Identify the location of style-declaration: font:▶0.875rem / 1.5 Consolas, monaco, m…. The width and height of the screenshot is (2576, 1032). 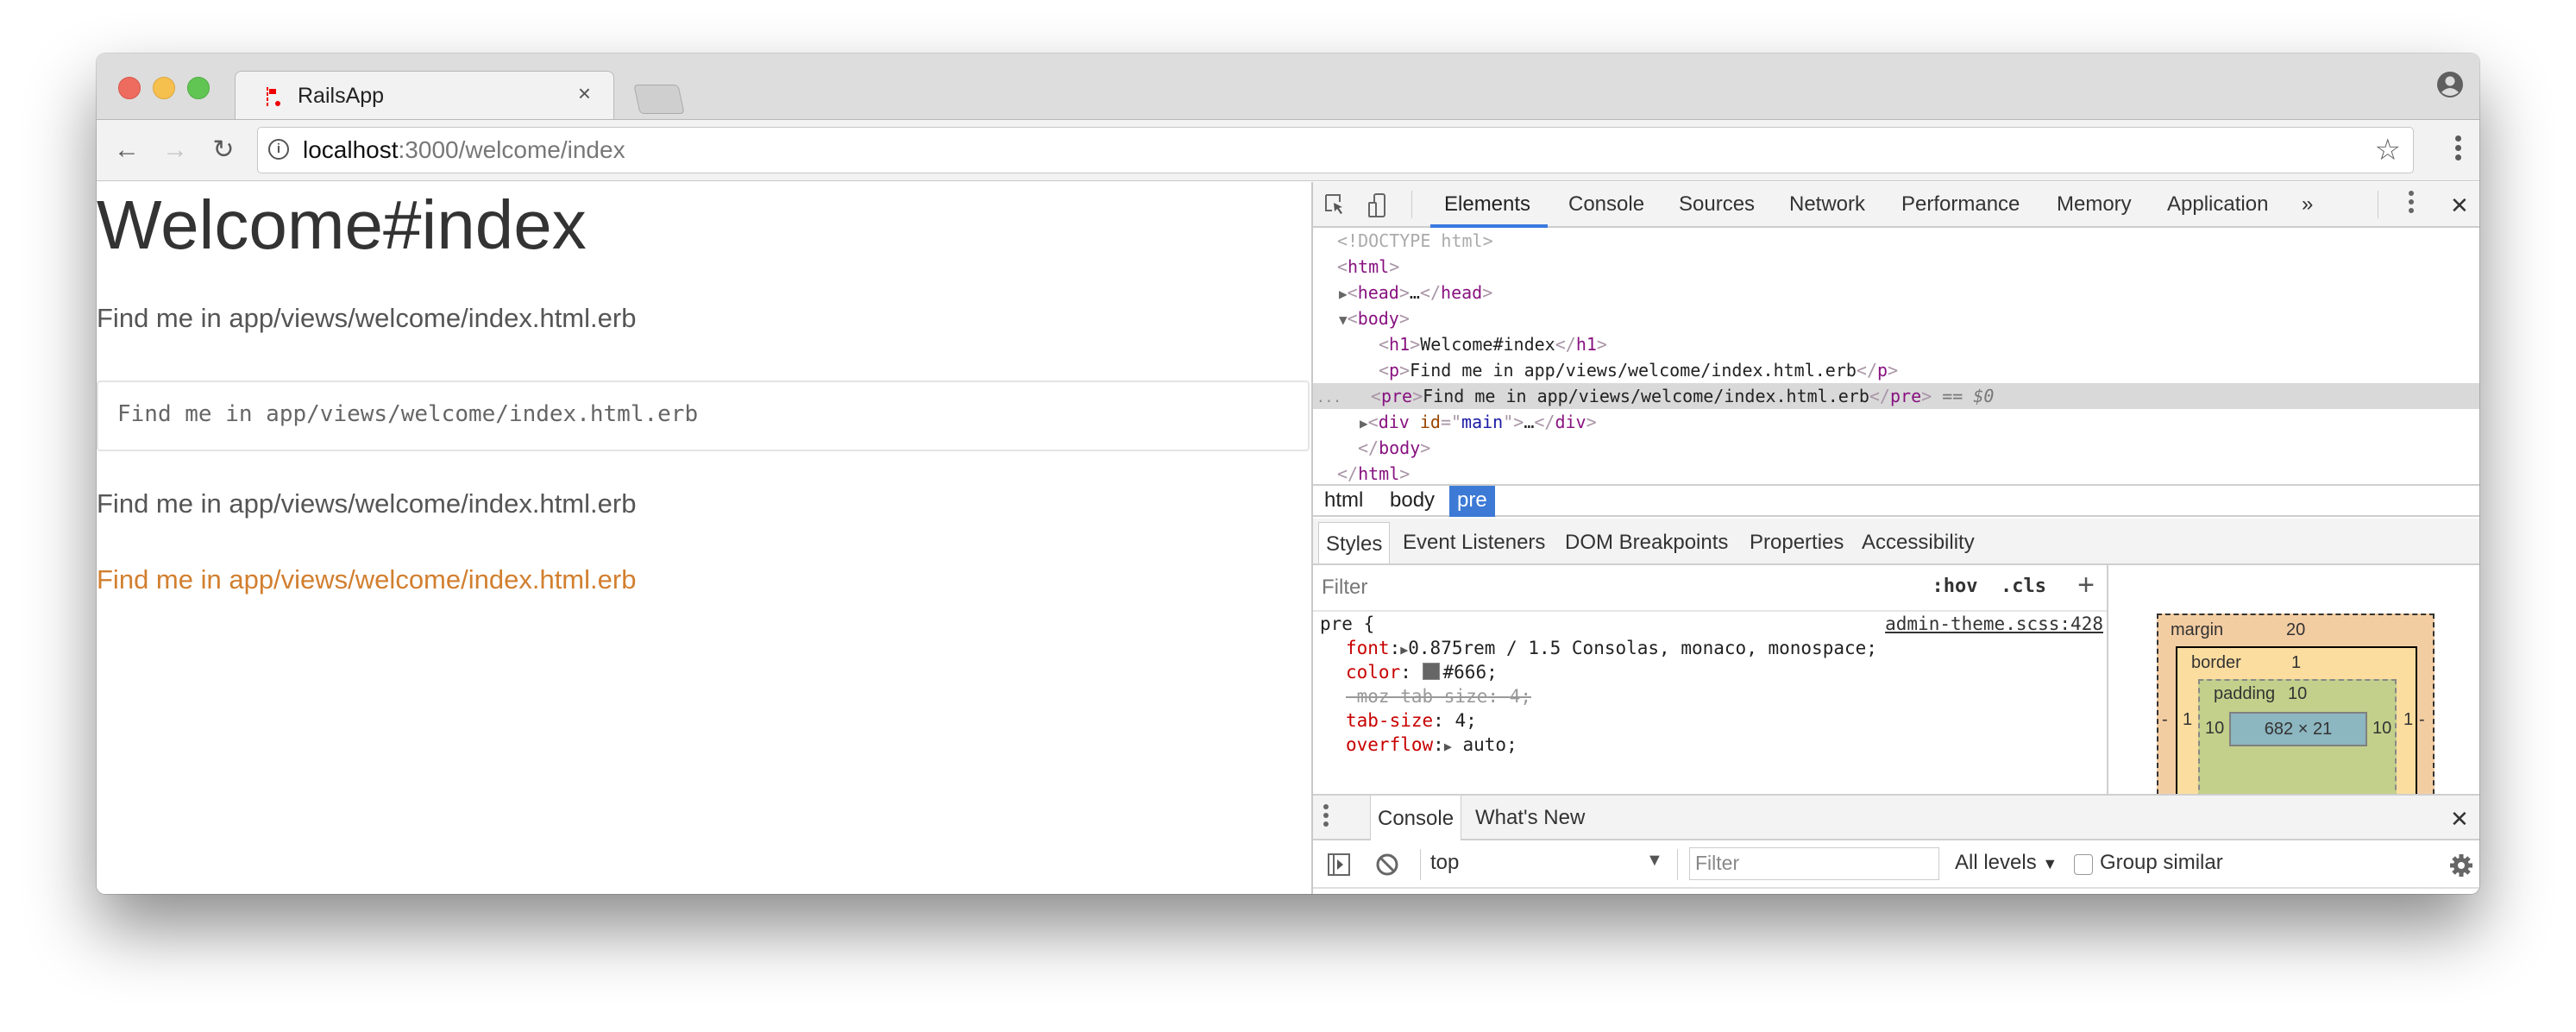
(1611, 648).